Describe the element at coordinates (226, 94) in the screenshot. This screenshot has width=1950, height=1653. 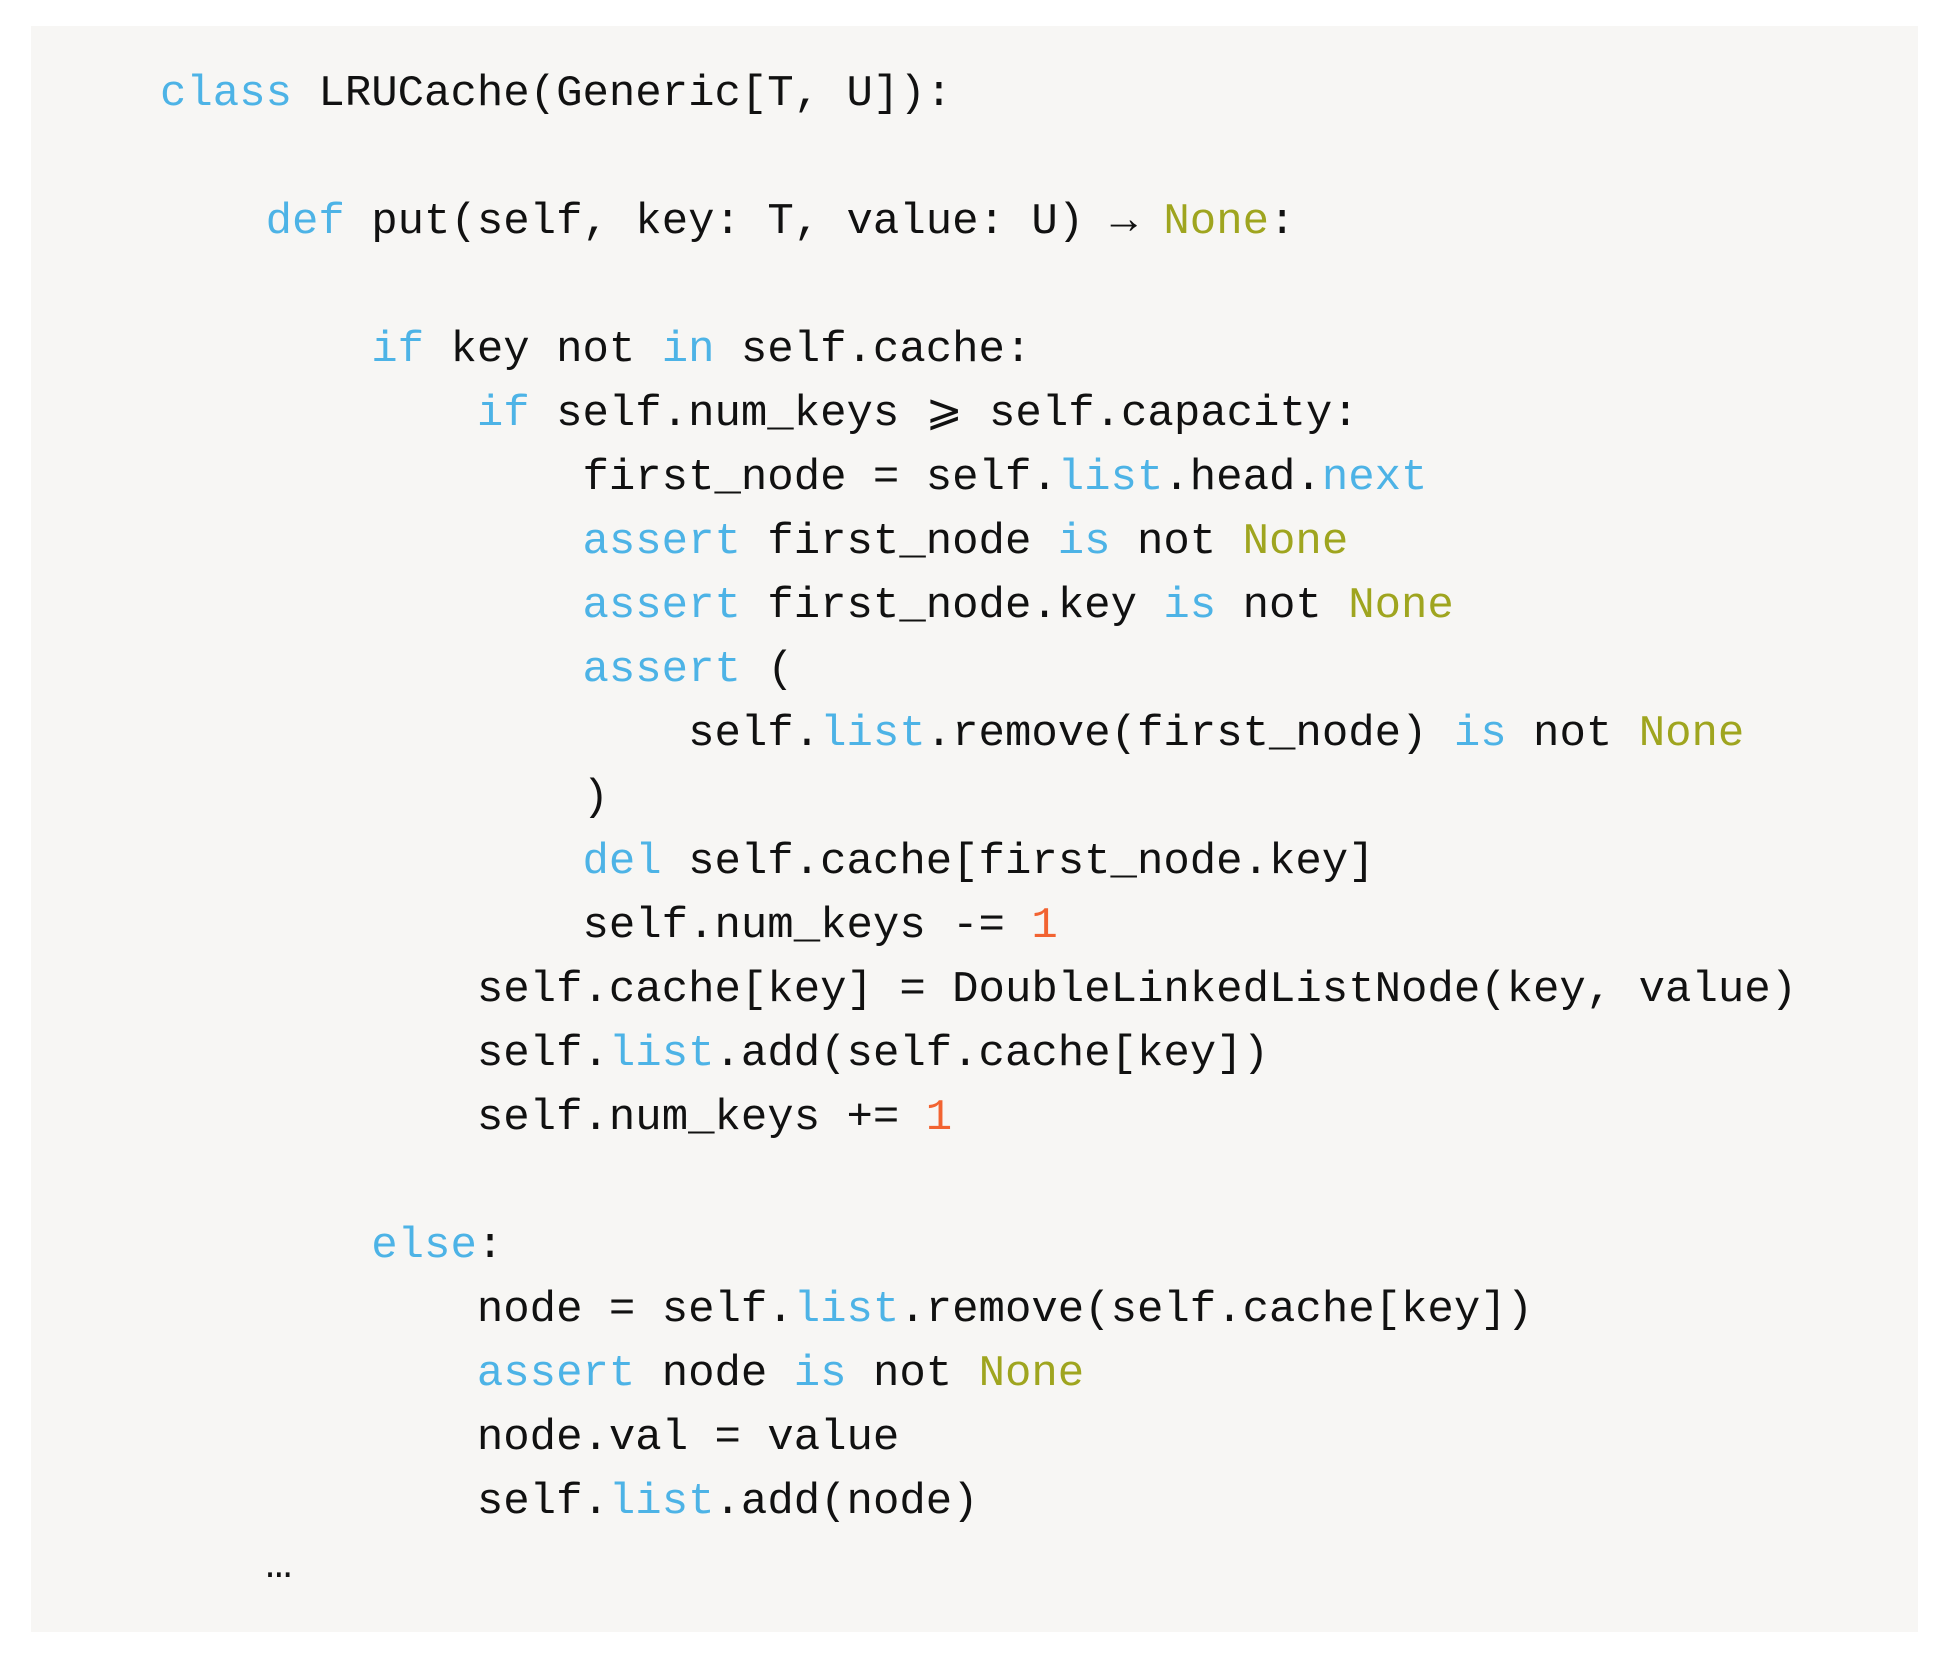
I see `keyword-token: class` at that location.